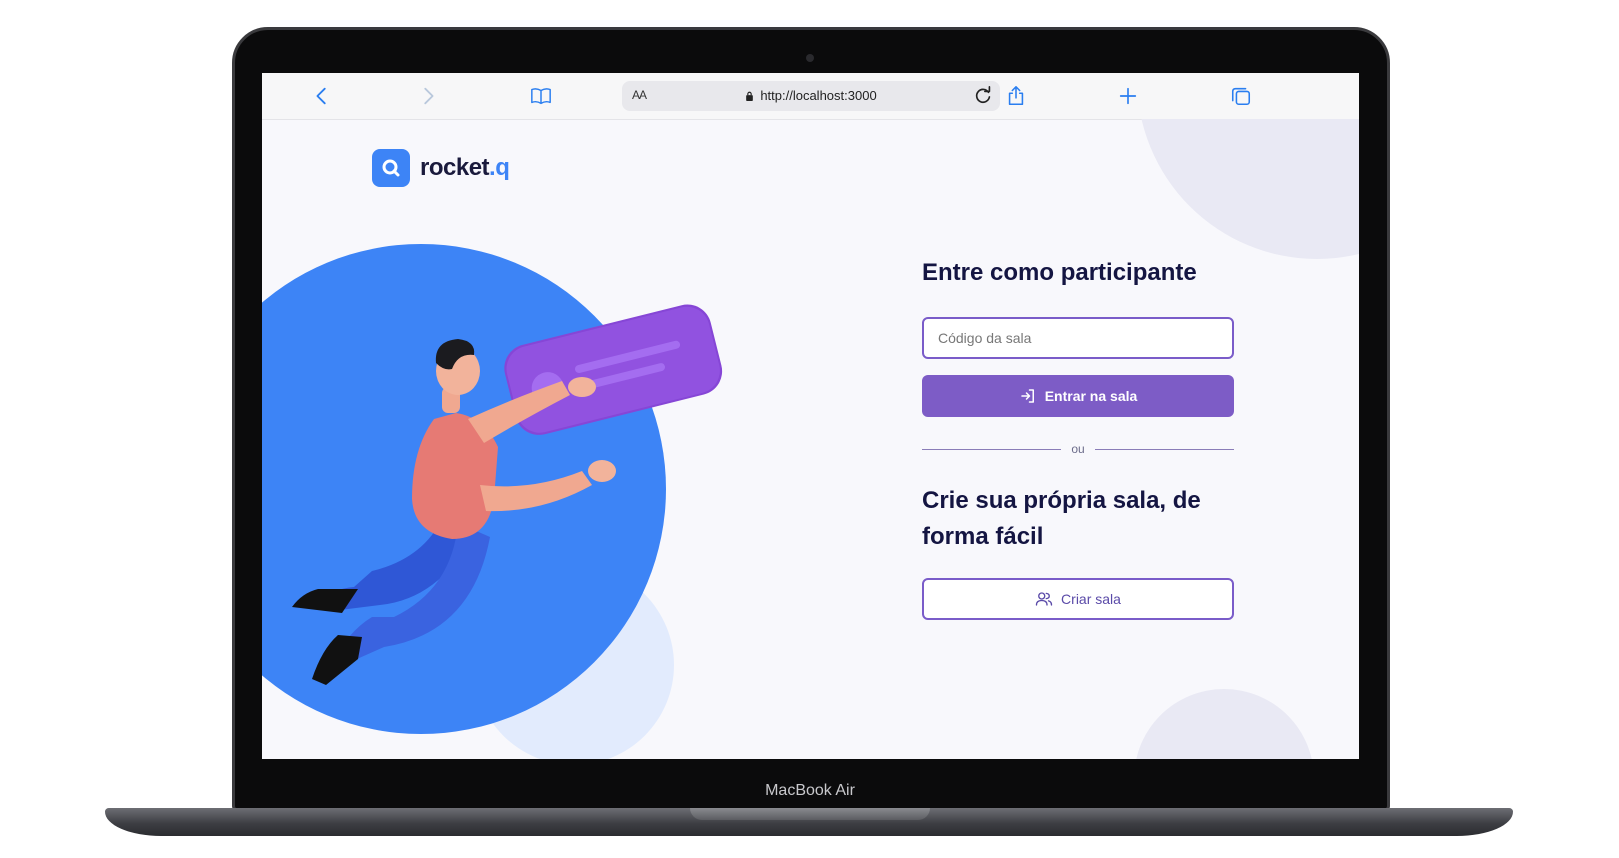 This screenshot has height=858, width=1619. I want to click on device-model-label: MacBook Air, so click(810, 790).